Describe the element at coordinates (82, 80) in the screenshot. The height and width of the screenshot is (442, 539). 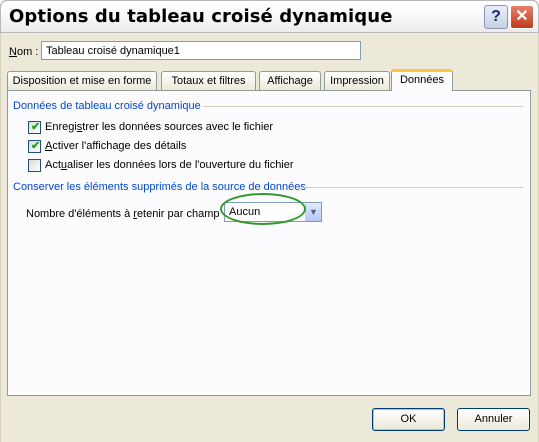
I see `tab-disposition: Disposition et mise en forme` at that location.